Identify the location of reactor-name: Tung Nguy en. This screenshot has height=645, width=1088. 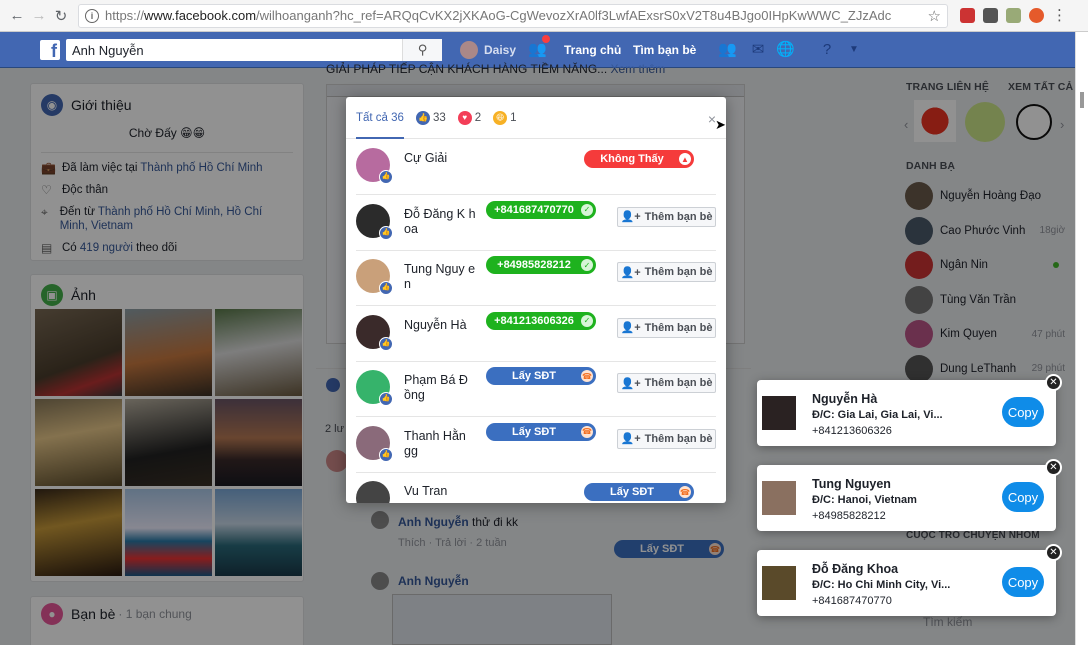
(440, 277).